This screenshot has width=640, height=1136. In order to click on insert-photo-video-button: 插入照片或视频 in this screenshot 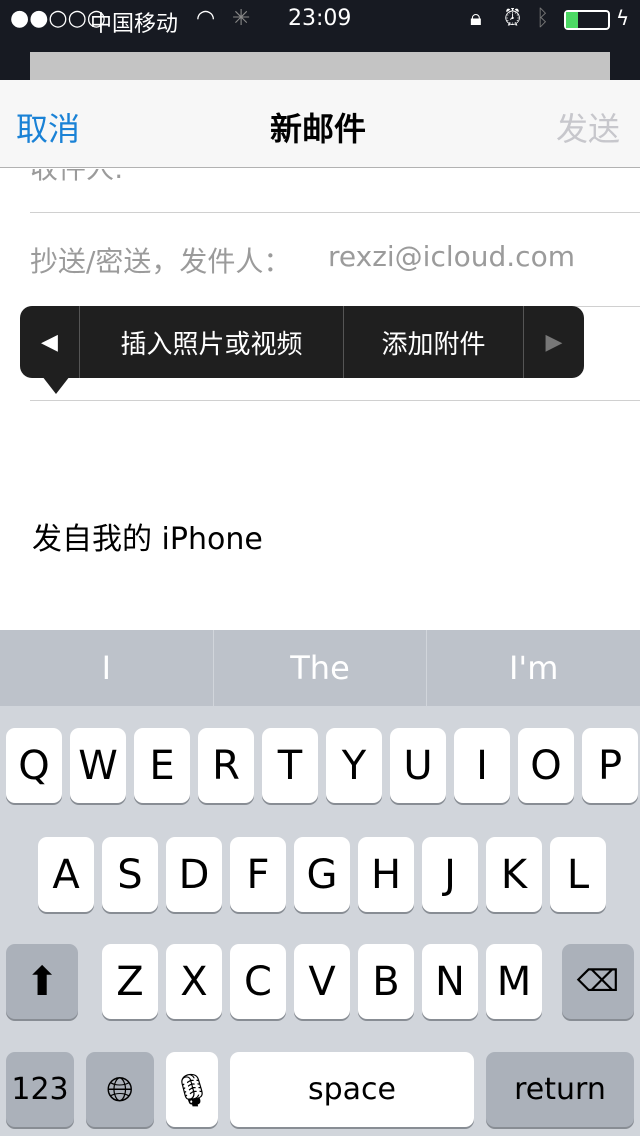, I will do `click(212, 342)`.